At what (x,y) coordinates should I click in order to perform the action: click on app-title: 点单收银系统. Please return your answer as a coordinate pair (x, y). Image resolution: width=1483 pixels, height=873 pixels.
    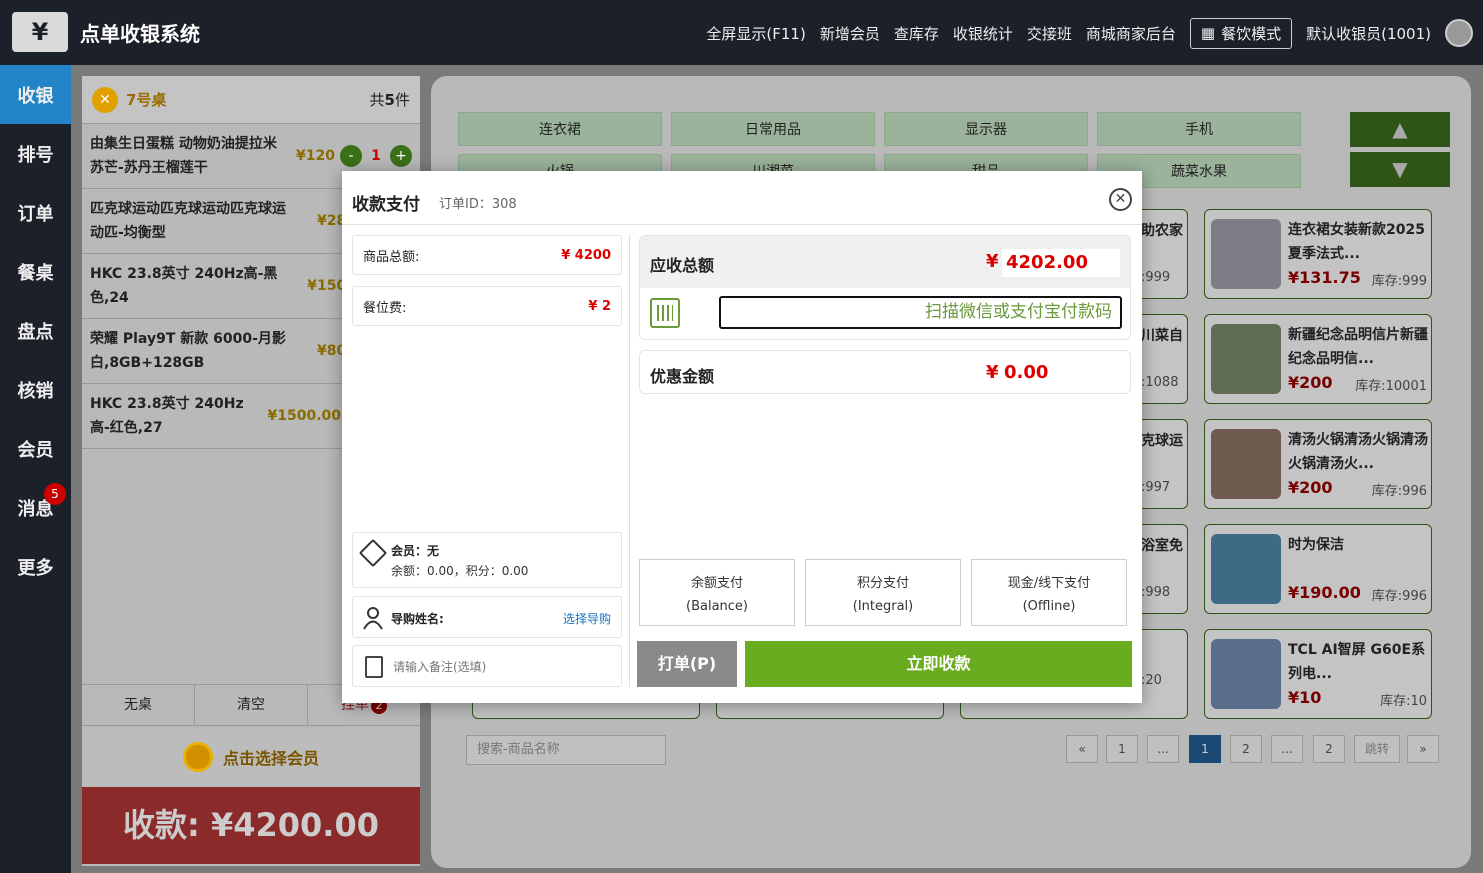
    Looking at the image, I should click on (140, 34).